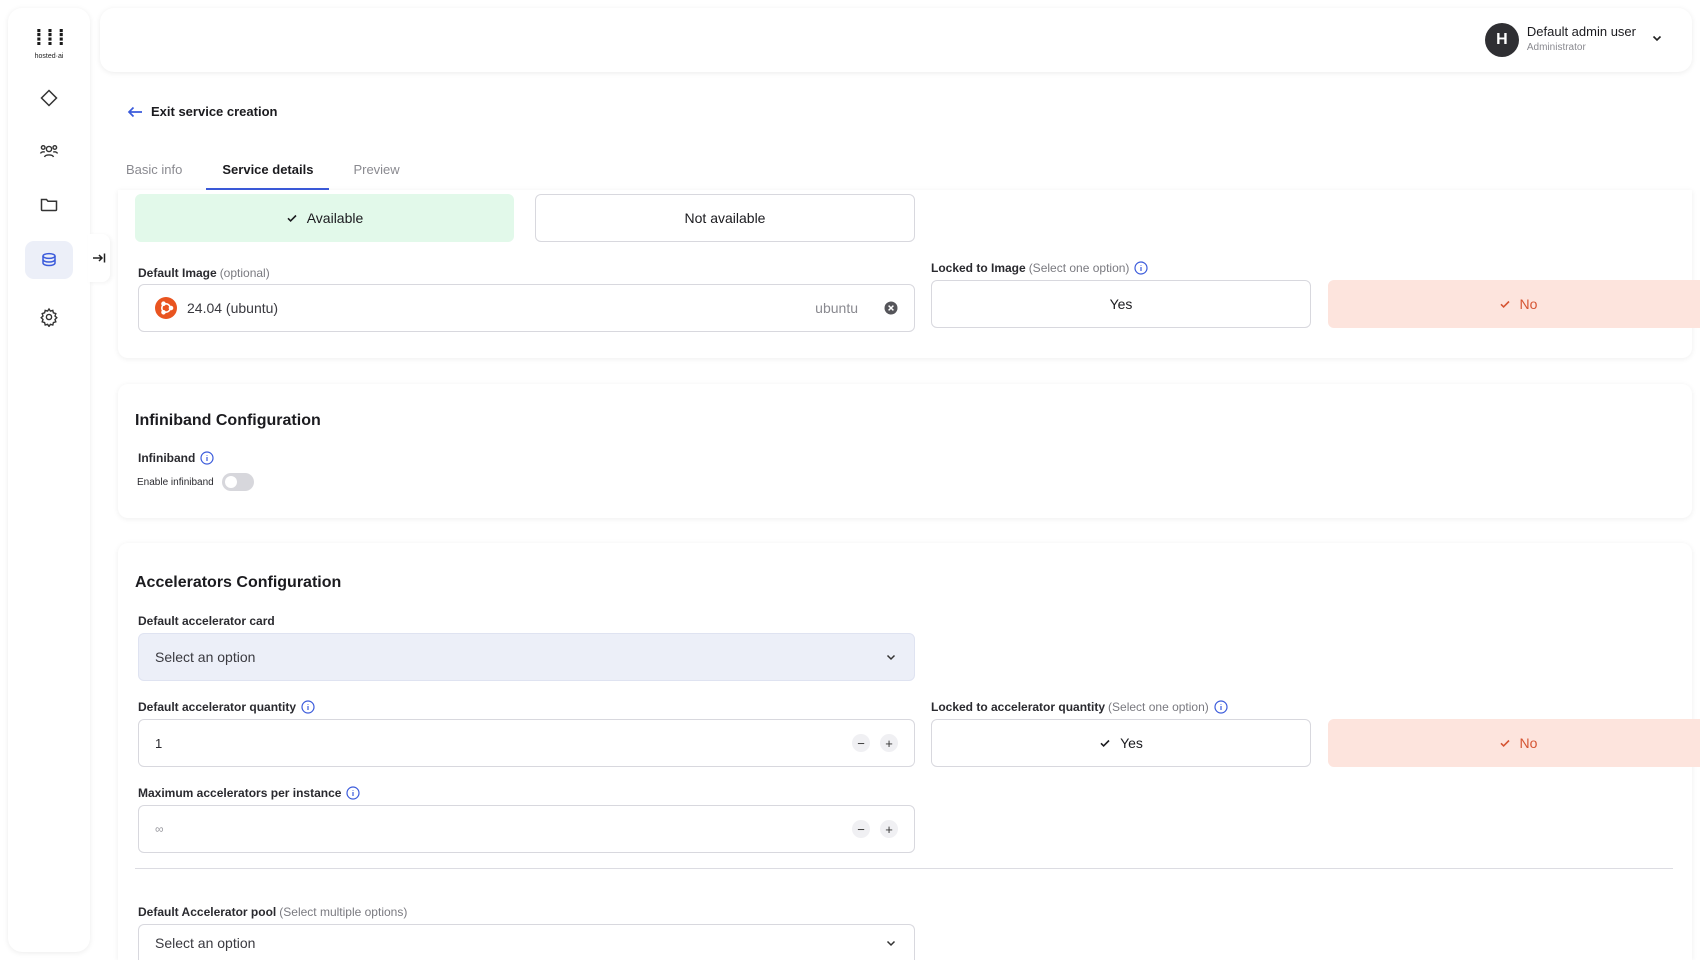 The width and height of the screenshot is (1700, 960). What do you see at coordinates (175, 482) in the screenshot?
I see `infiniband-toggle-label: Enable infiniband` at bounding box center [175, 482].